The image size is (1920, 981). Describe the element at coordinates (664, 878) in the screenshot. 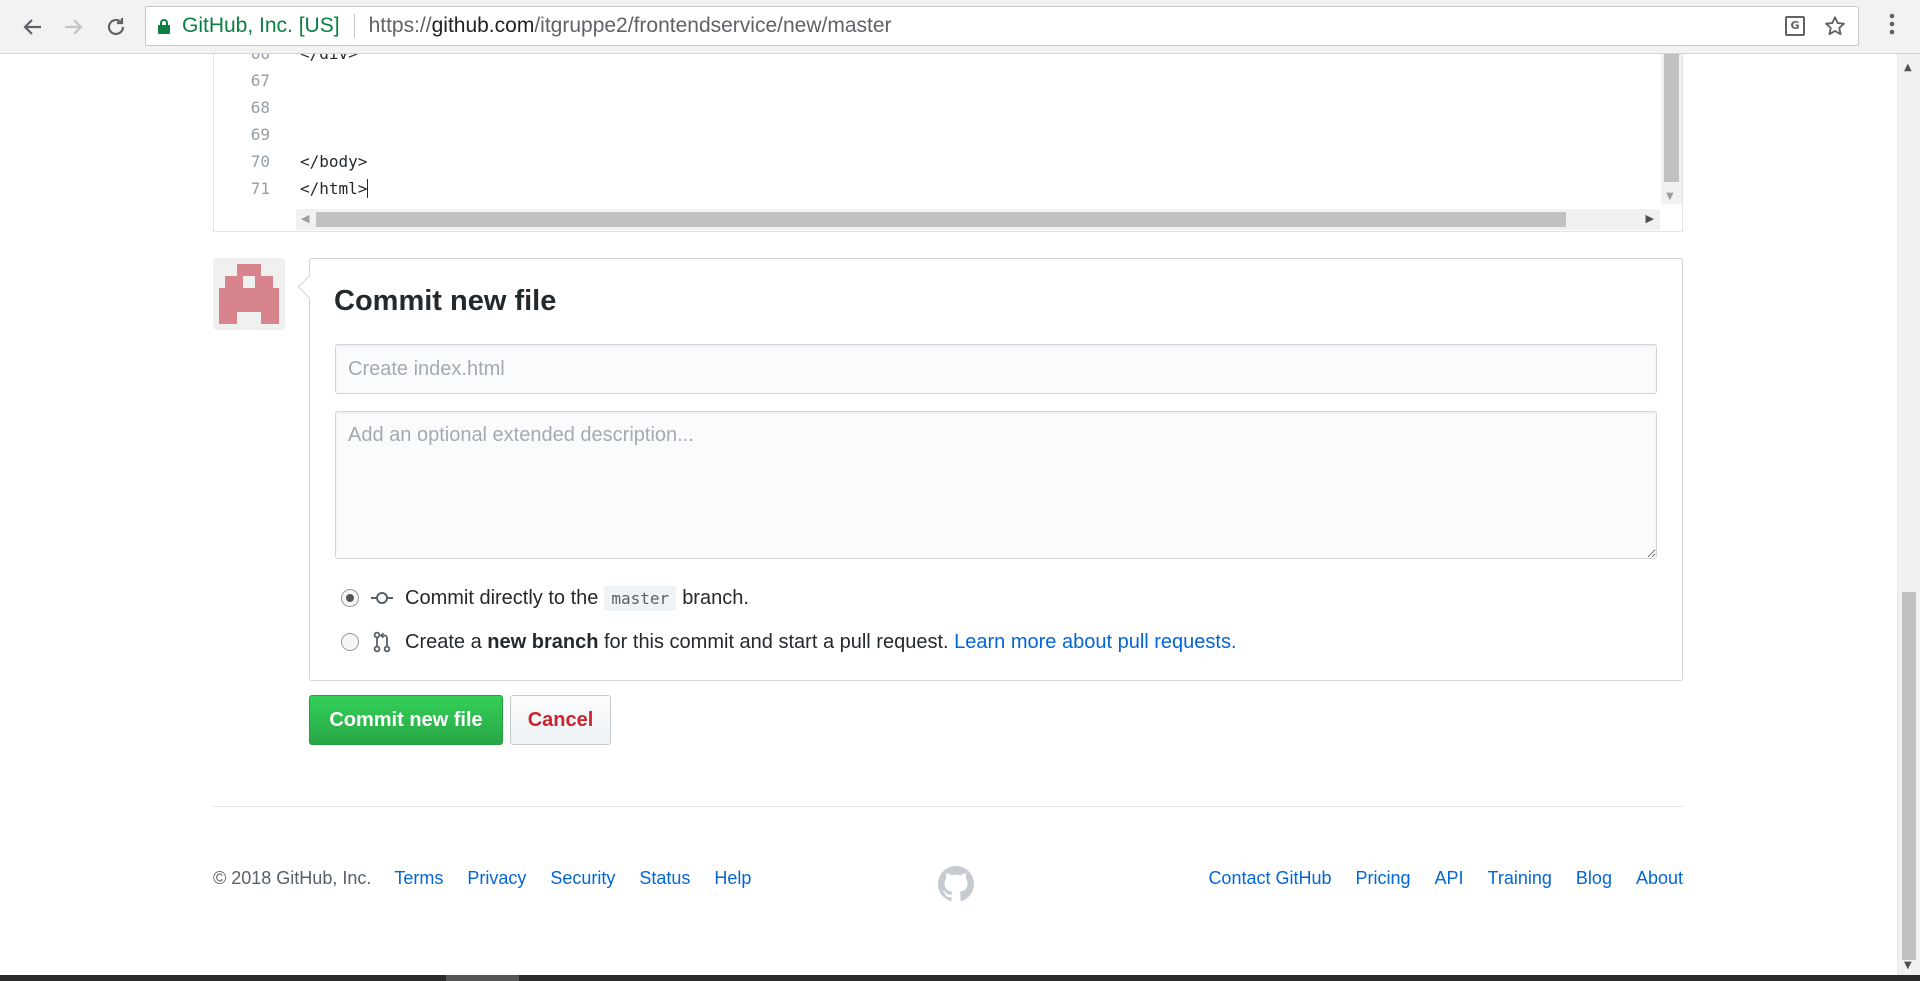

I see `footer-link-status: Status` at that location.